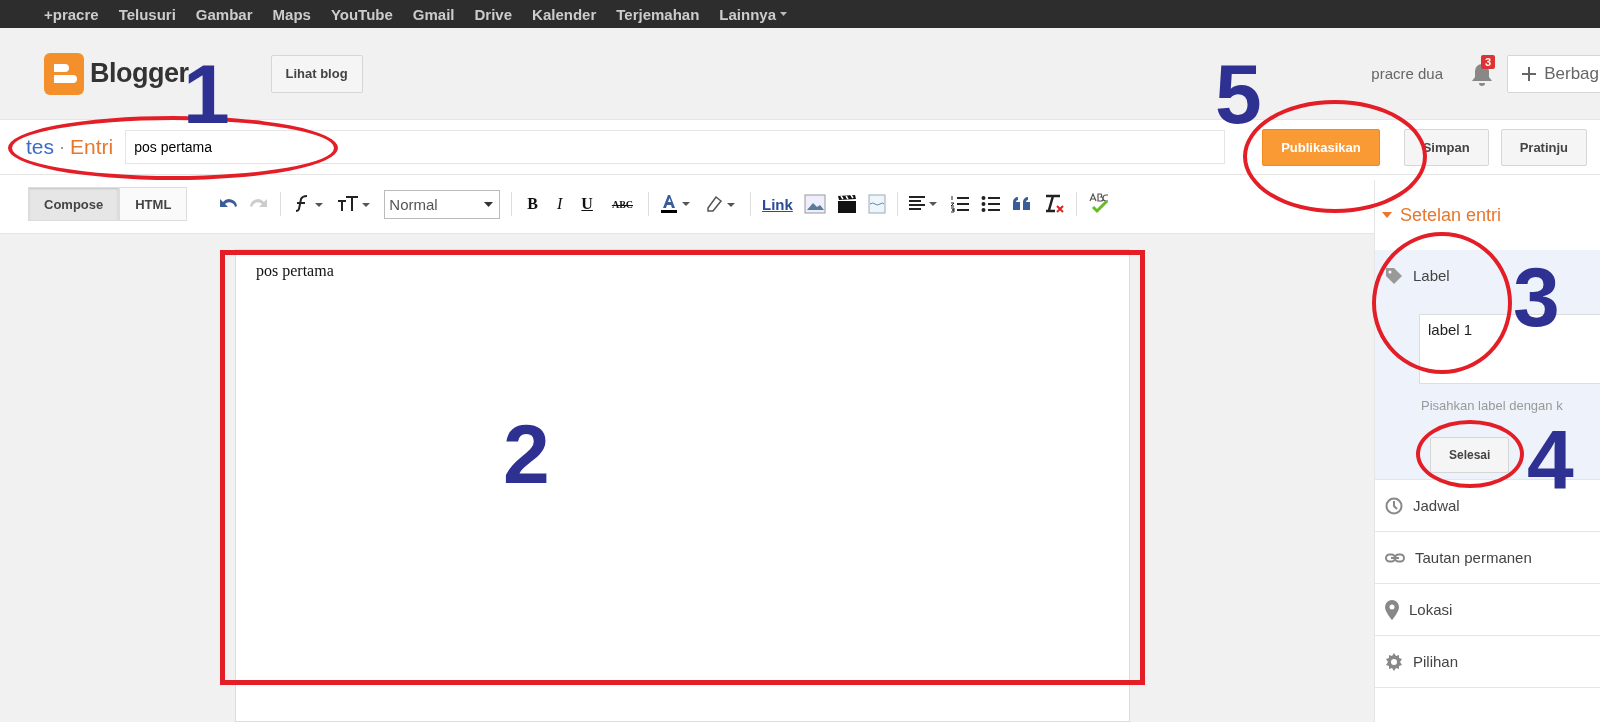 The image size is (1600, 722). I want to click on post-action-button: Pratinju, so click(1544, 147).